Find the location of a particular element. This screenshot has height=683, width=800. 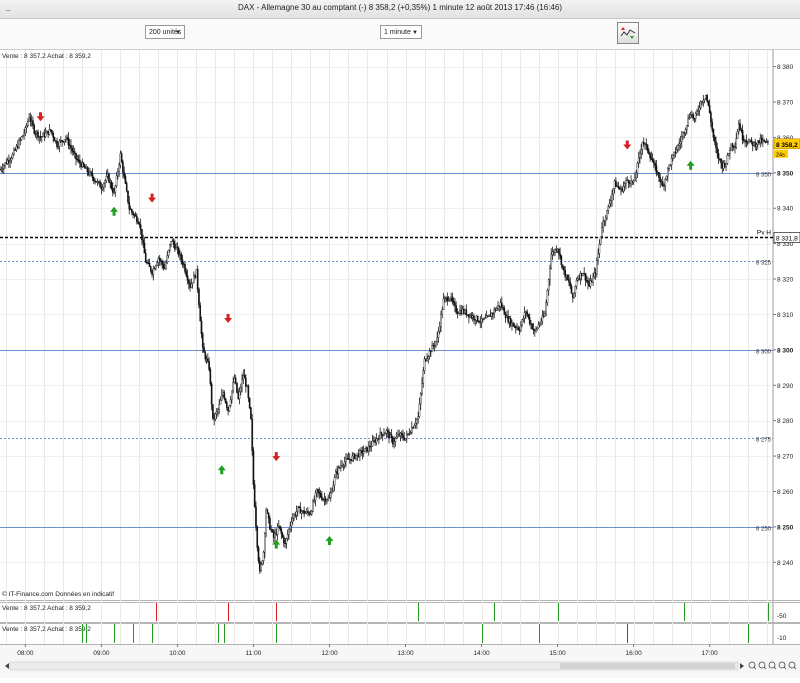

timeframe-select: 1 minute ▼ is located at coordinates (401, 32).